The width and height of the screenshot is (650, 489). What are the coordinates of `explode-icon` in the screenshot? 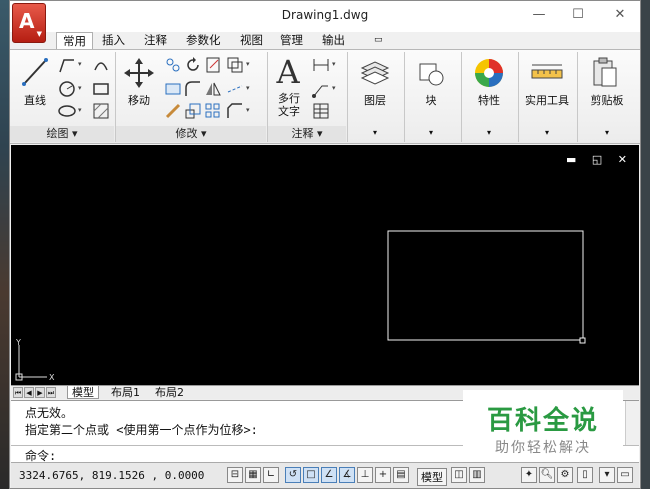 It's located at (235, 89).